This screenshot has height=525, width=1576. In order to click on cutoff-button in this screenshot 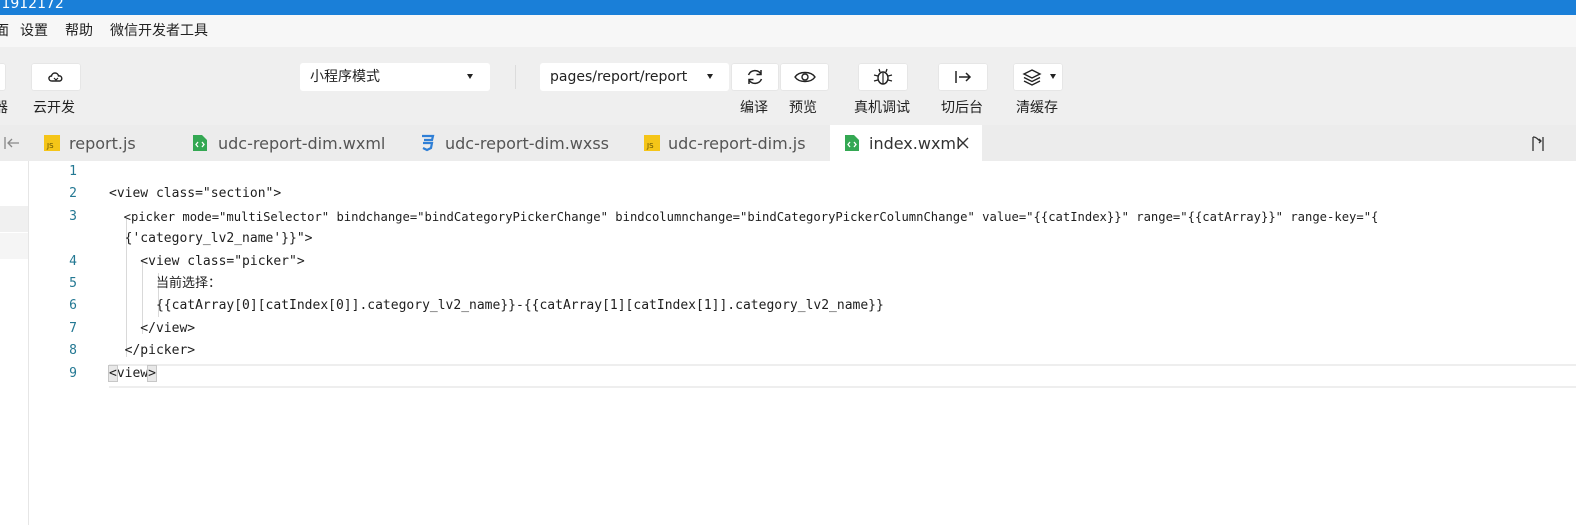, I will do `click(3, 77)`.